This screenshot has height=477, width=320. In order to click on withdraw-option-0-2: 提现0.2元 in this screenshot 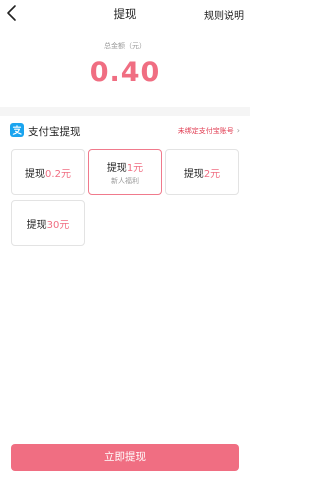, I will do `click(48, 172)`.